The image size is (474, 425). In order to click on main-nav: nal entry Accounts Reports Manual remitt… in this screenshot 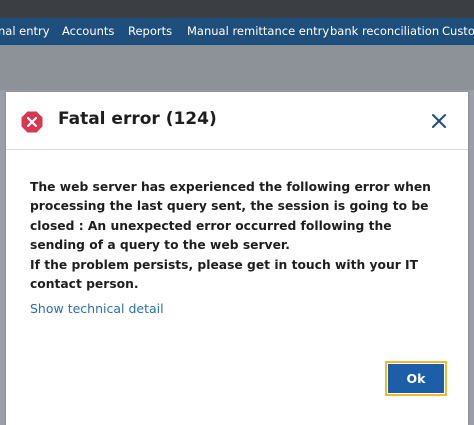, I will do `click(237, 31)`.